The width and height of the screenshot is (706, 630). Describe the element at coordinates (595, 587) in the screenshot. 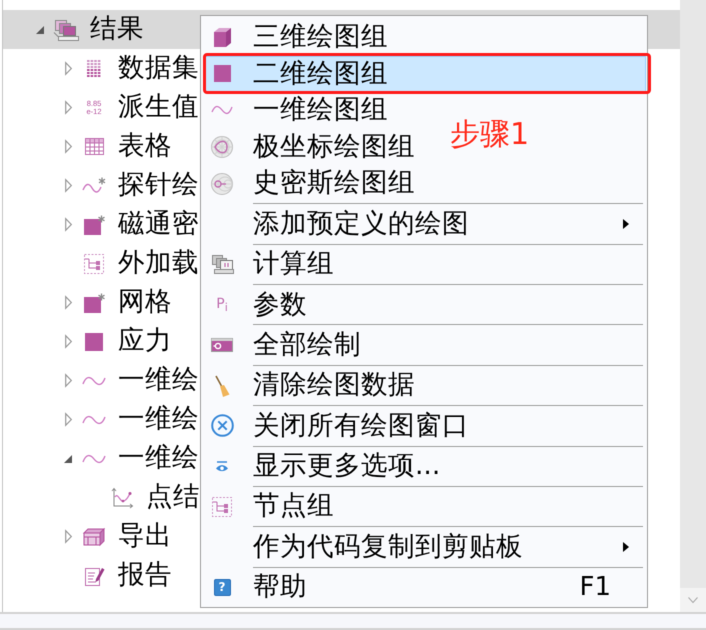

I see `shortcut-text: F1` at that location.